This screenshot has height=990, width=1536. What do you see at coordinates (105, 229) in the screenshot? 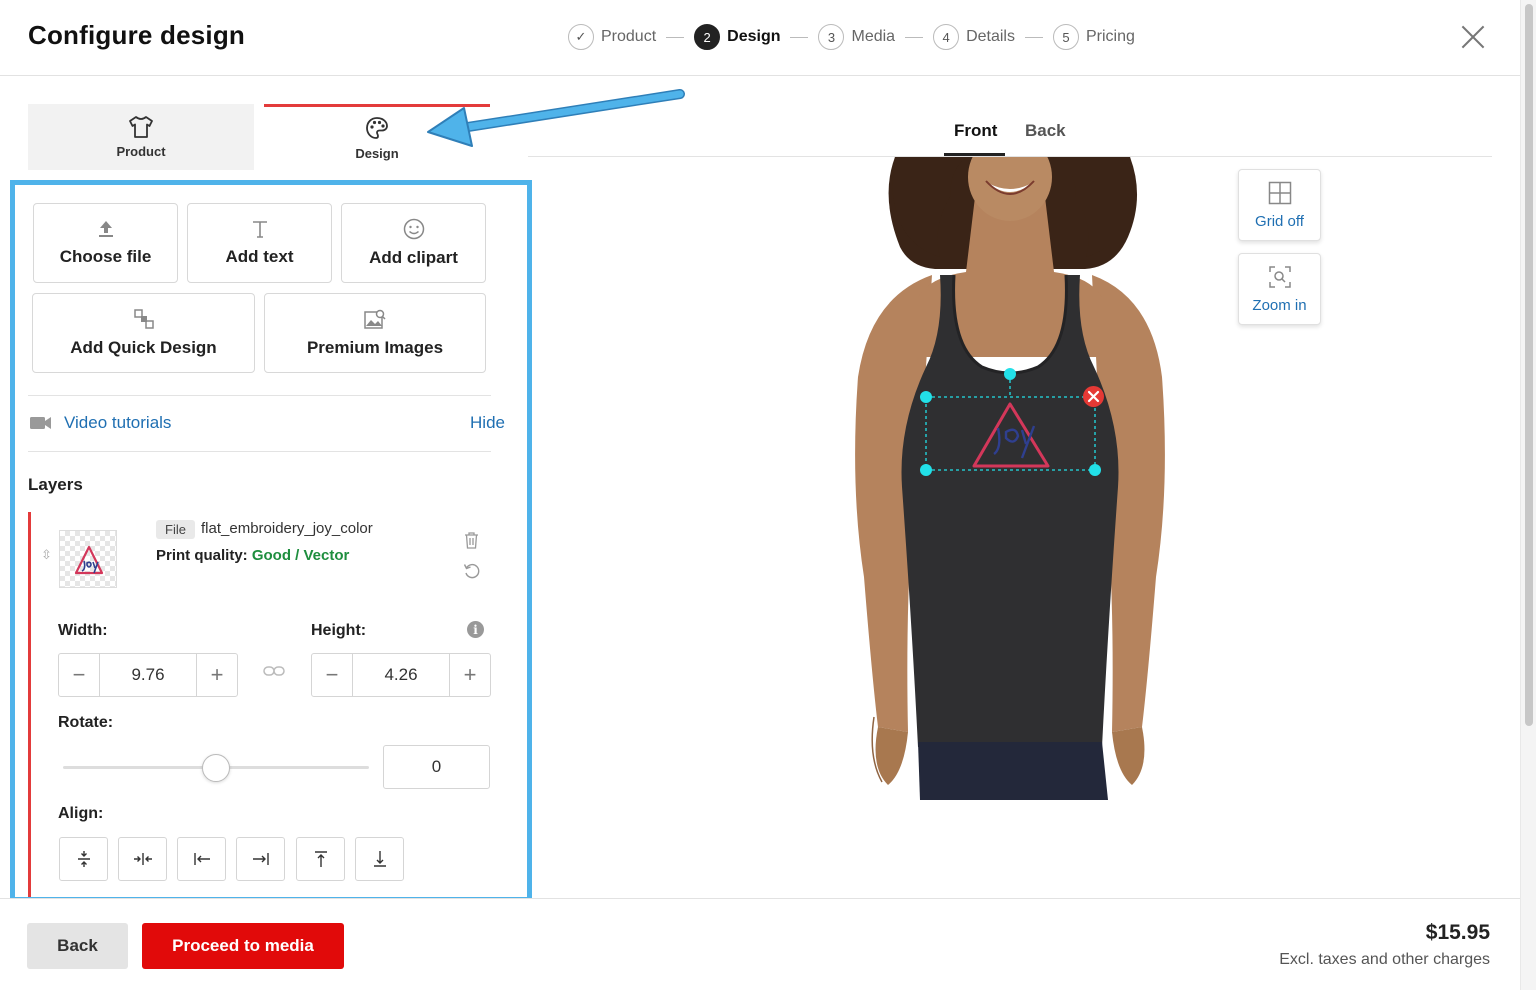
I see `upload-icon` at bounding box center [105, 229].